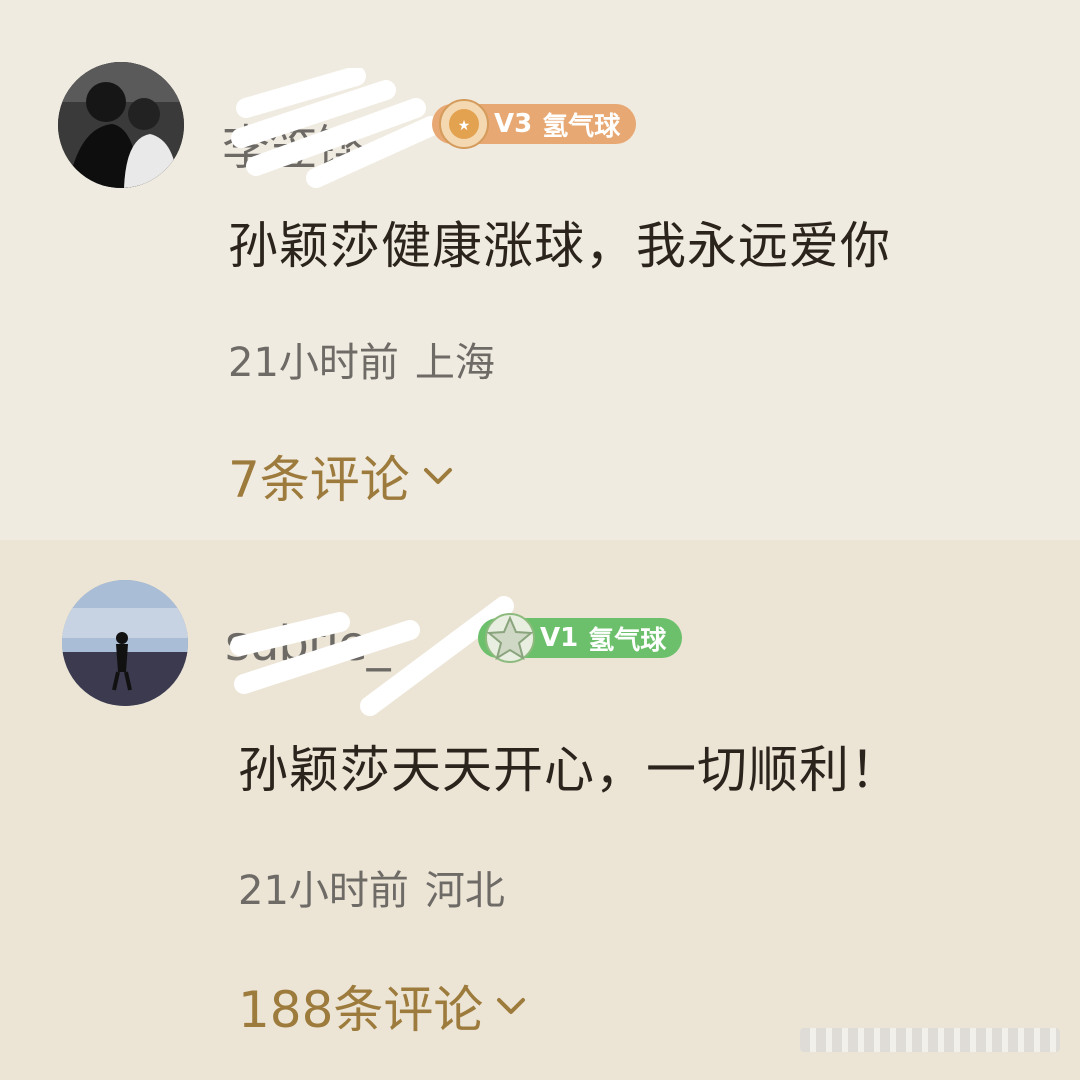 This screenshot has height=1080, width=1080. Describe the element at coordinates (464, 891) in the screenshot. I see `location: 河北` at that location.